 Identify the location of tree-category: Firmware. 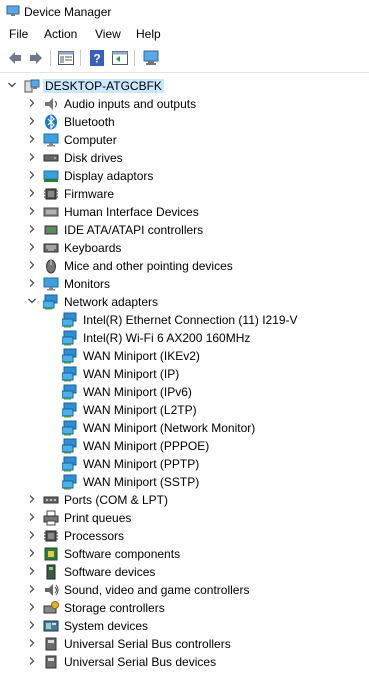
(184, 194).